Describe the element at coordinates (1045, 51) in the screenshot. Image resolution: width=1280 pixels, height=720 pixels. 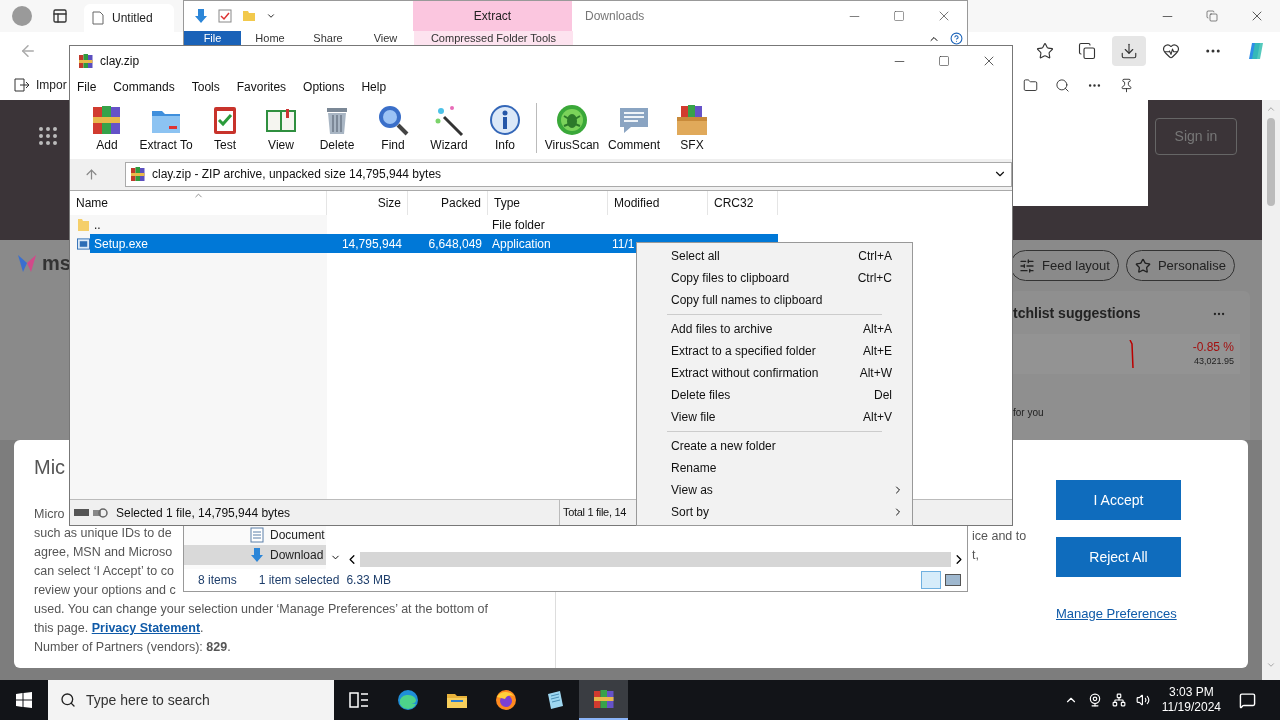
I see `favorites-icon` at that location.